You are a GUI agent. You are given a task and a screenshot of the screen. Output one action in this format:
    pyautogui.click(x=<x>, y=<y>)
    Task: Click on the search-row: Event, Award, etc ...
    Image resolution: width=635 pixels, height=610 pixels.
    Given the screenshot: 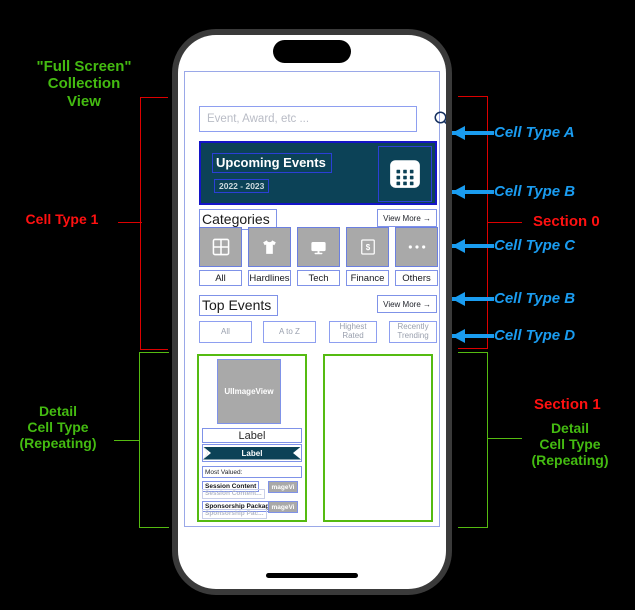 What is the action you would take?
    pyautogui.click(x=322, y=119)
    